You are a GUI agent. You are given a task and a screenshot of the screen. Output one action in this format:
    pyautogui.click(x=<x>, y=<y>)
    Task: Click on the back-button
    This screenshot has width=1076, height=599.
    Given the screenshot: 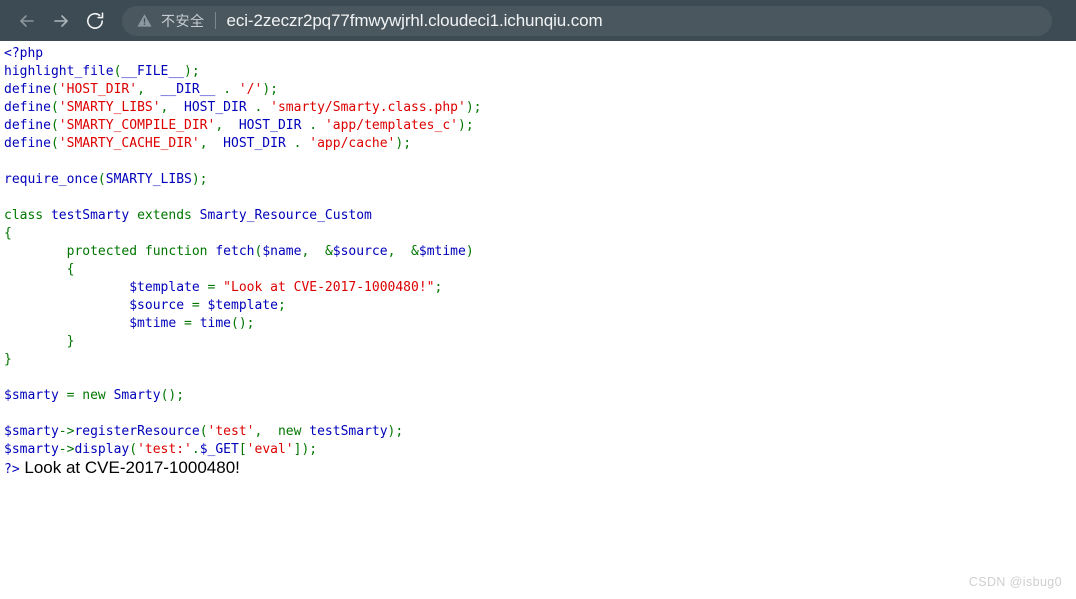 What is the action you would take?
    pyautogui.click(x=27, y=21)
    